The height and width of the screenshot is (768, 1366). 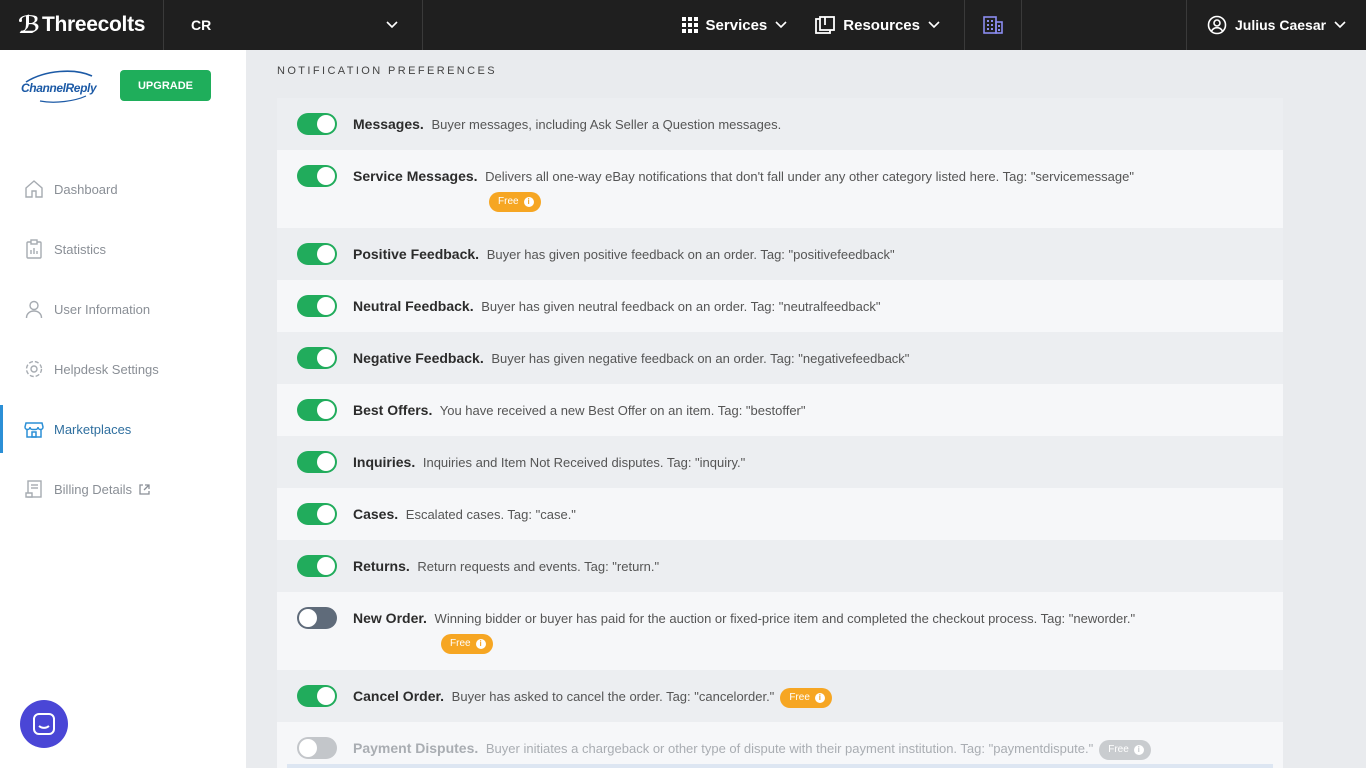 I want to click on brand-name: Threecolts, so click(x=93, y=24).